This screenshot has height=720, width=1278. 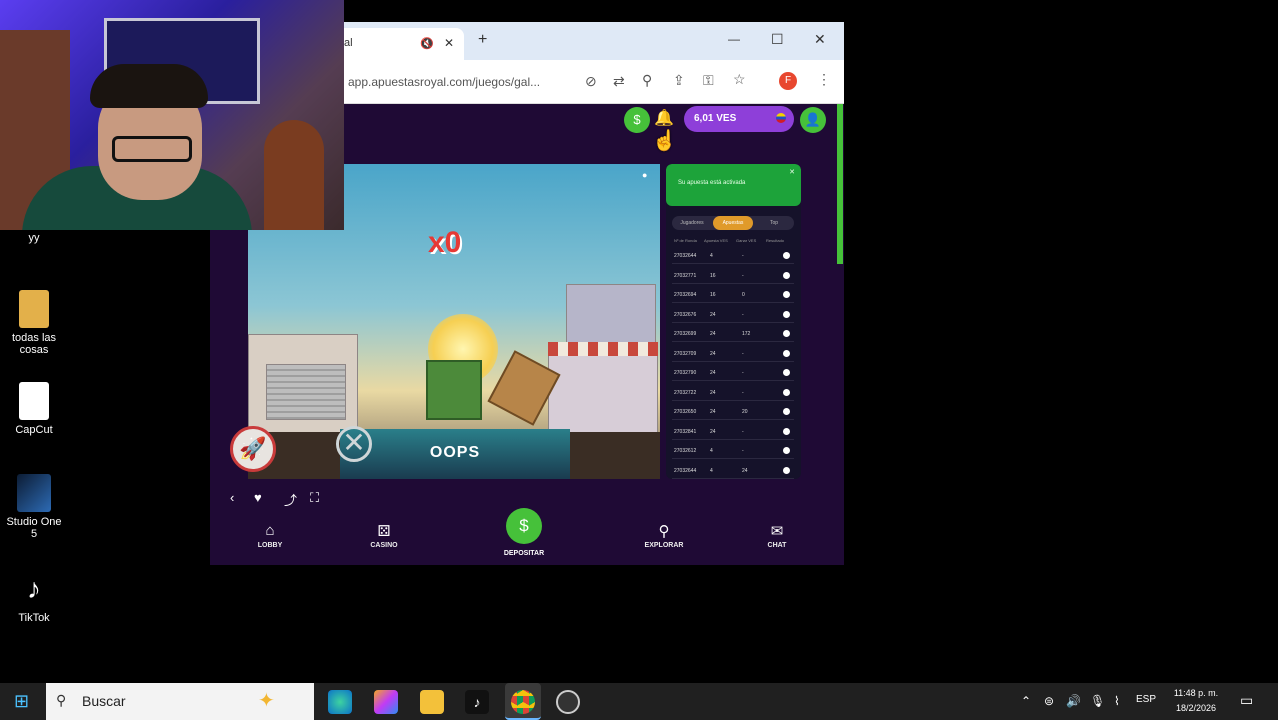 What do you see at coordinates (679, 80) in the screenshot?
I see `install-icon: ⇪` at bounding box center [679, 80].